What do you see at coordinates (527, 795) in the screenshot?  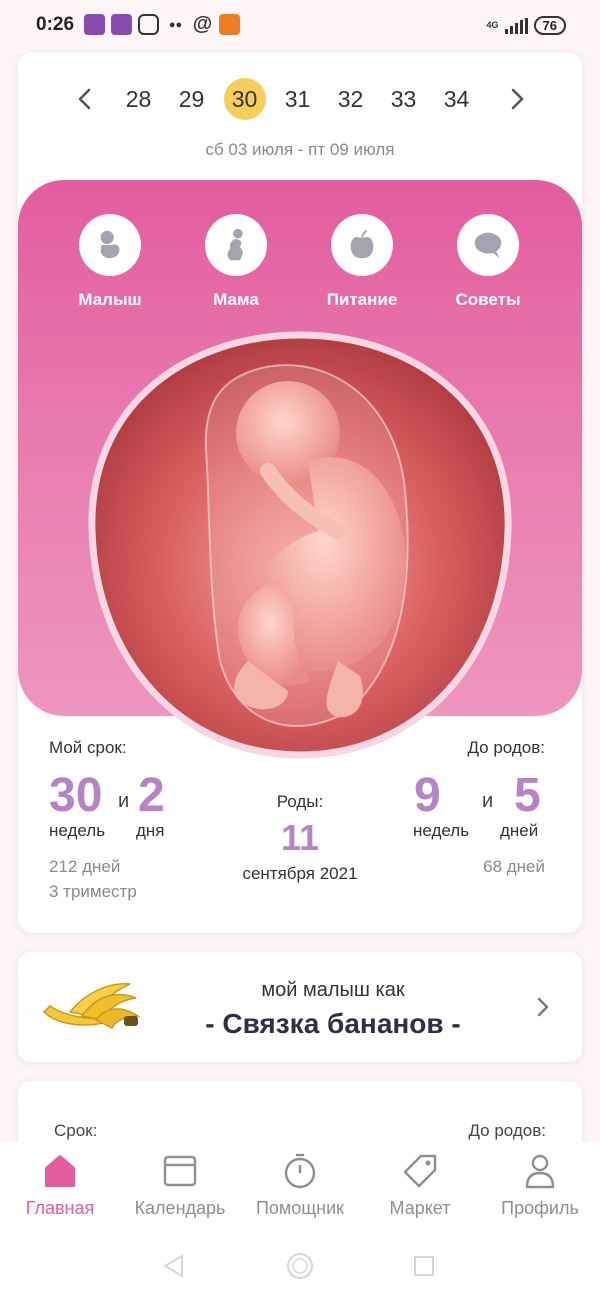 I see `until-birth-days: 5` at bounding box center [527, 795].